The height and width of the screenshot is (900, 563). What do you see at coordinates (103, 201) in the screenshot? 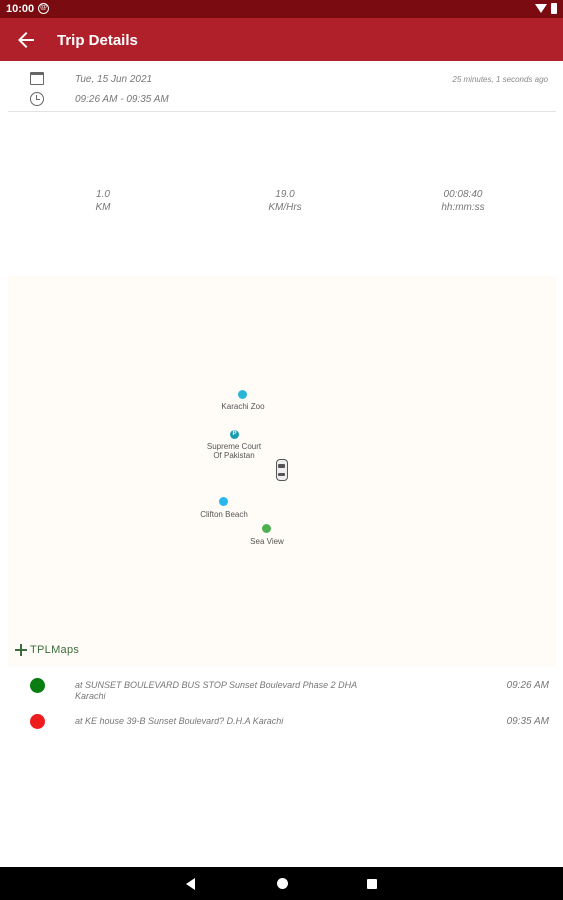
I see `stat-distance: 1.0 KM` at bounding box center [103, 201].